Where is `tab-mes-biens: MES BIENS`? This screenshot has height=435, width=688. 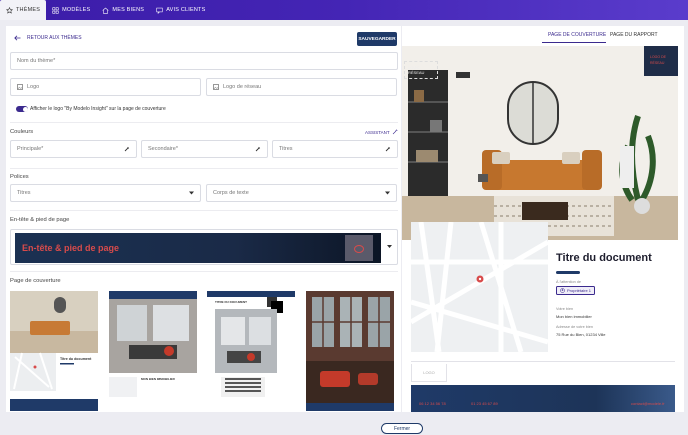
tab-mes-biens: MES BIENS is located at coordinates (123, 10).